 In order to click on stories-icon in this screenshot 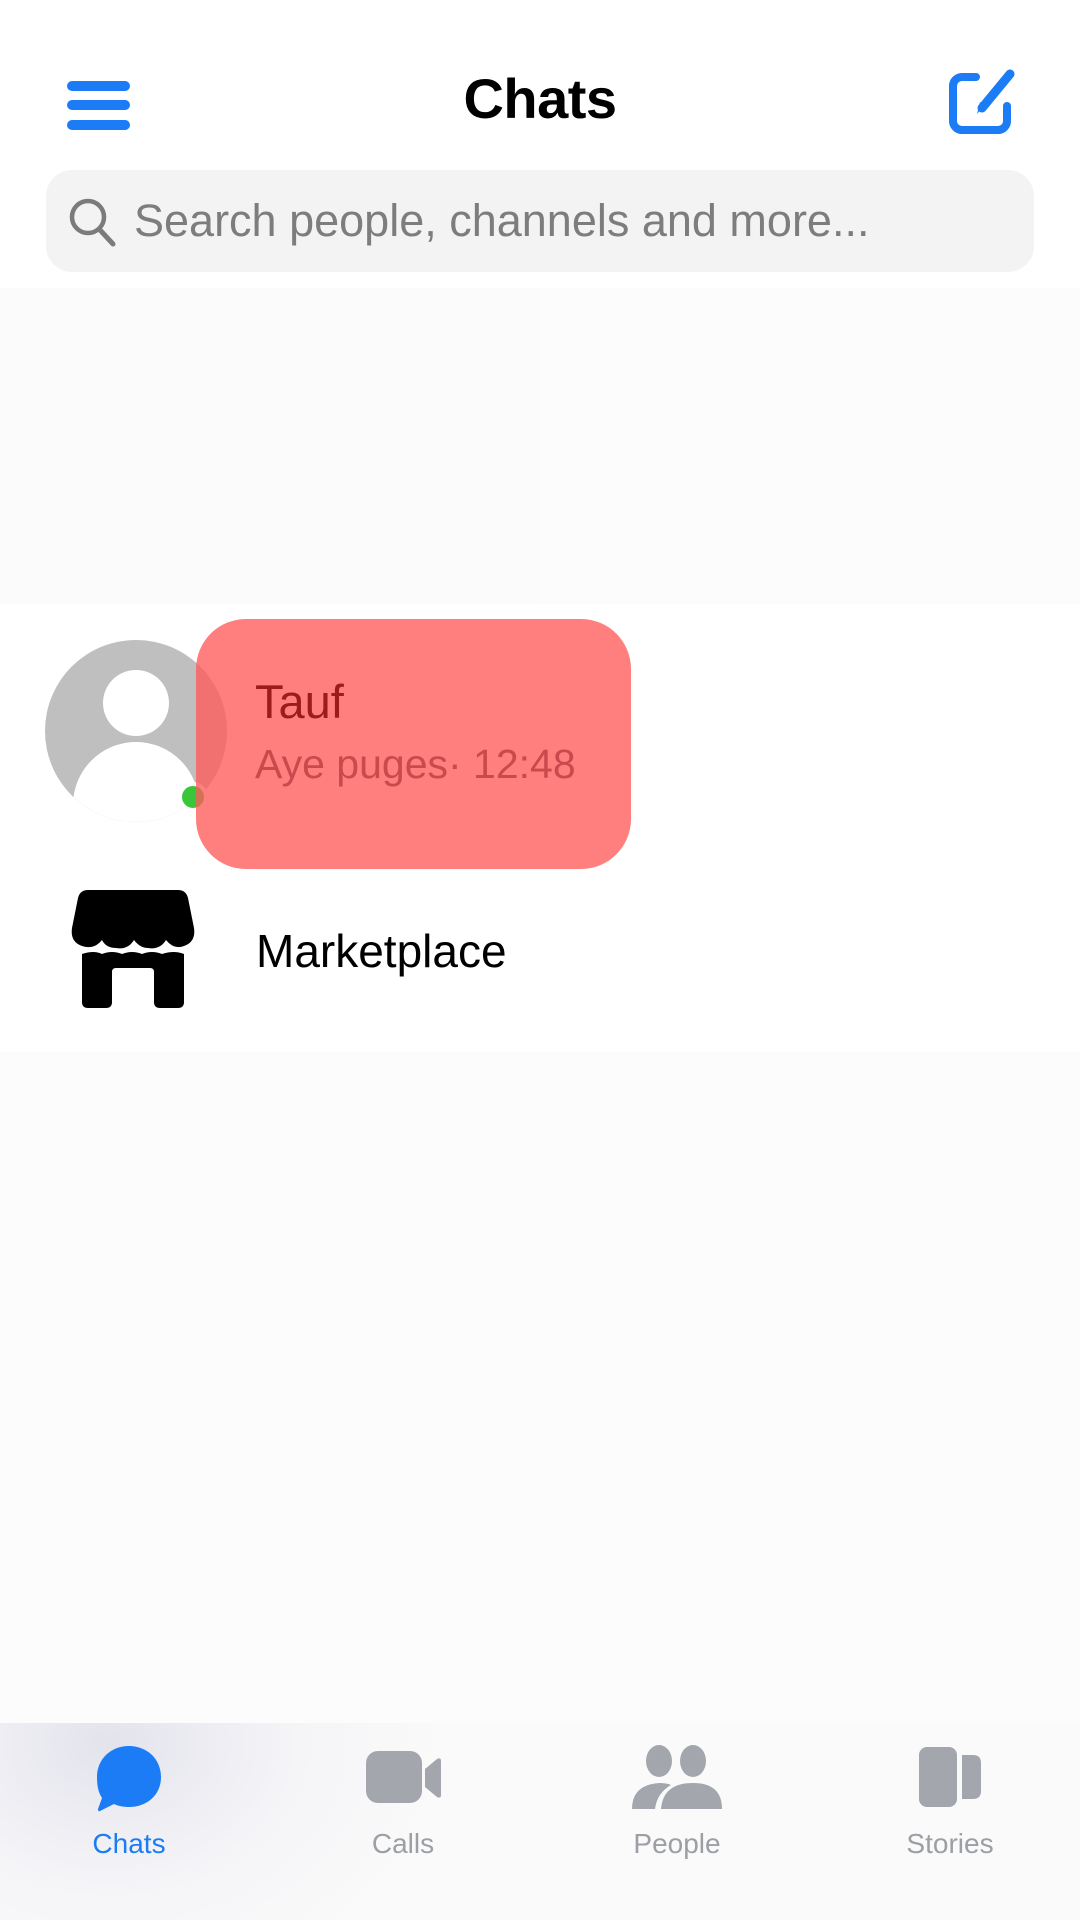, I will do `click(950, 1777)`.